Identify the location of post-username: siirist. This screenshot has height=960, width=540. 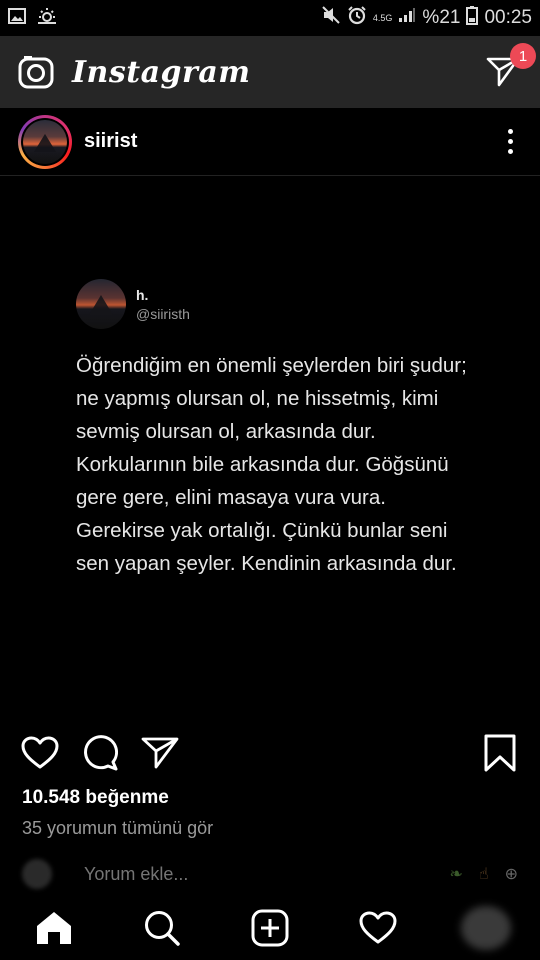
(110, 141).